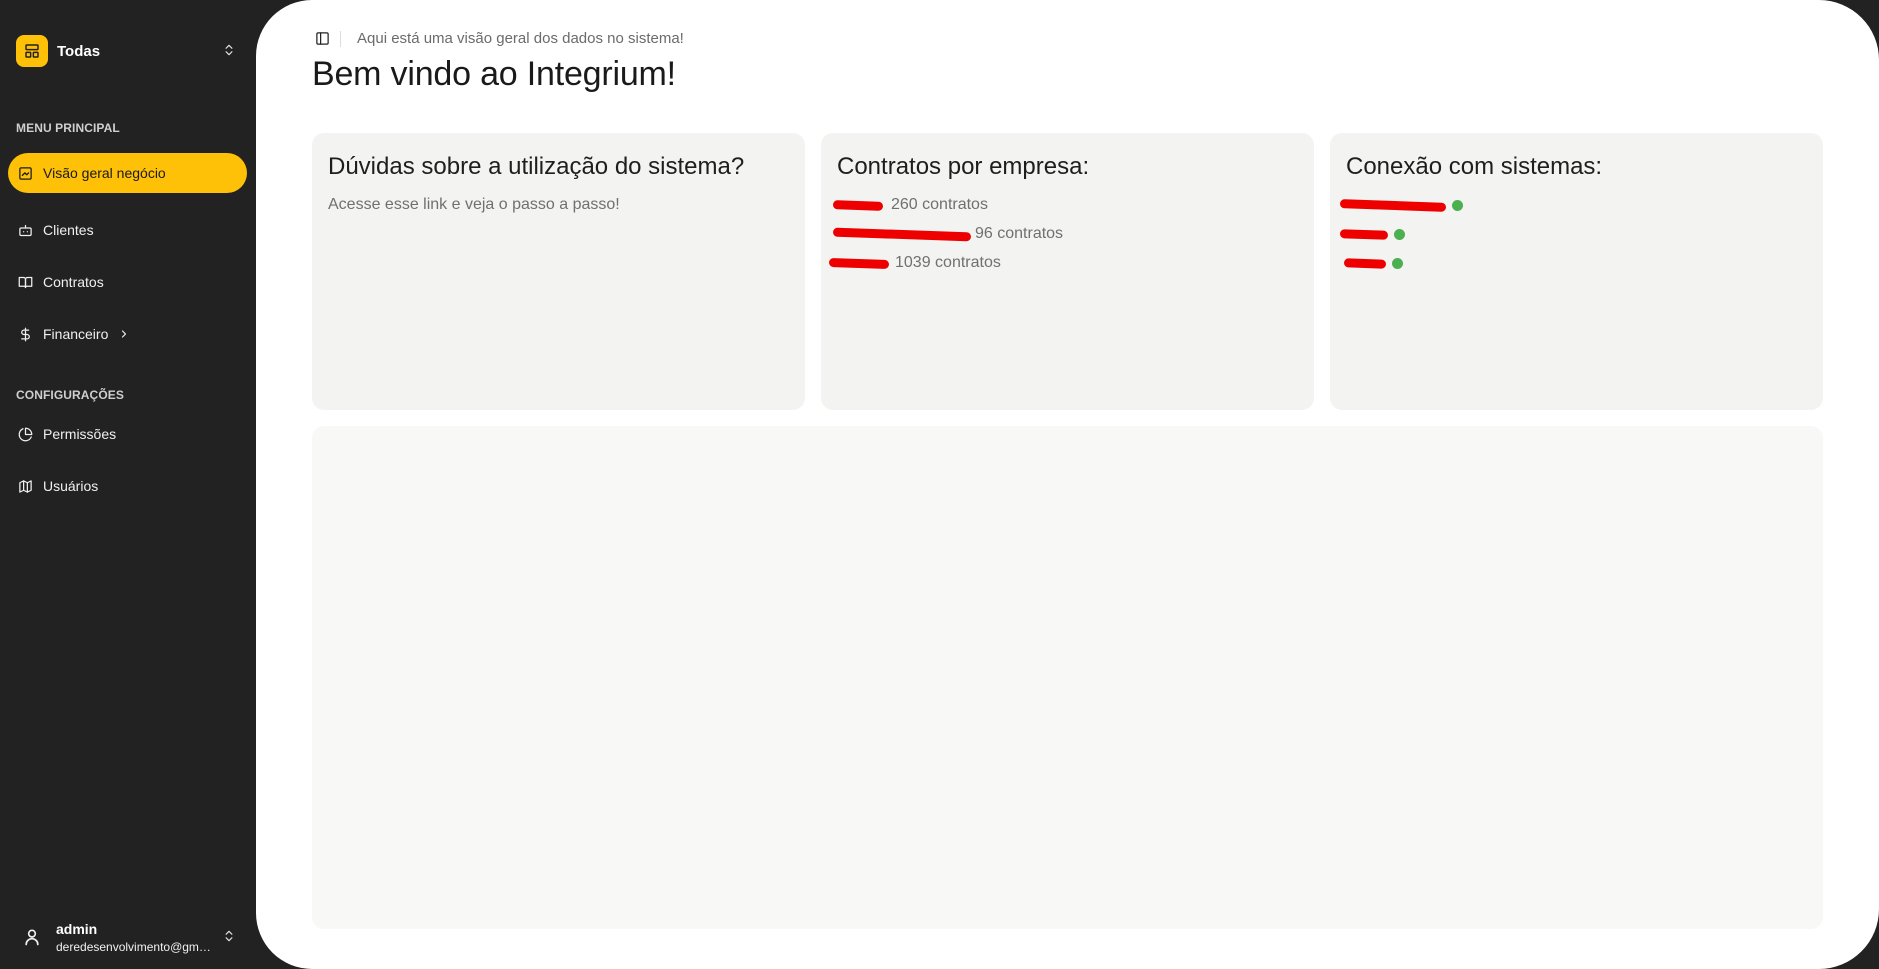 Image resolution: width=1879 pixels, height=969 pixels. I want to click on sidebar-toggle-icon, so click(322, 39).